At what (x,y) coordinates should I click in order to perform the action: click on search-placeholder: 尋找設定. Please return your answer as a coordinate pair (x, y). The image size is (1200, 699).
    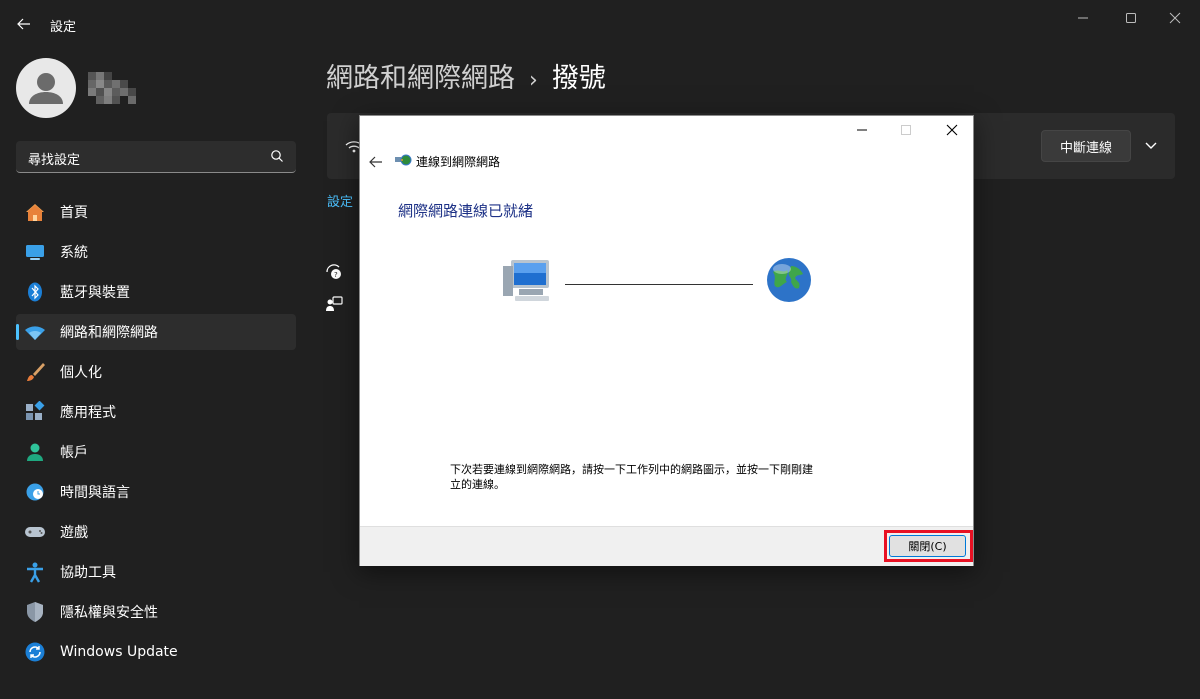
    Looking at the image, I should click on (54, 160).